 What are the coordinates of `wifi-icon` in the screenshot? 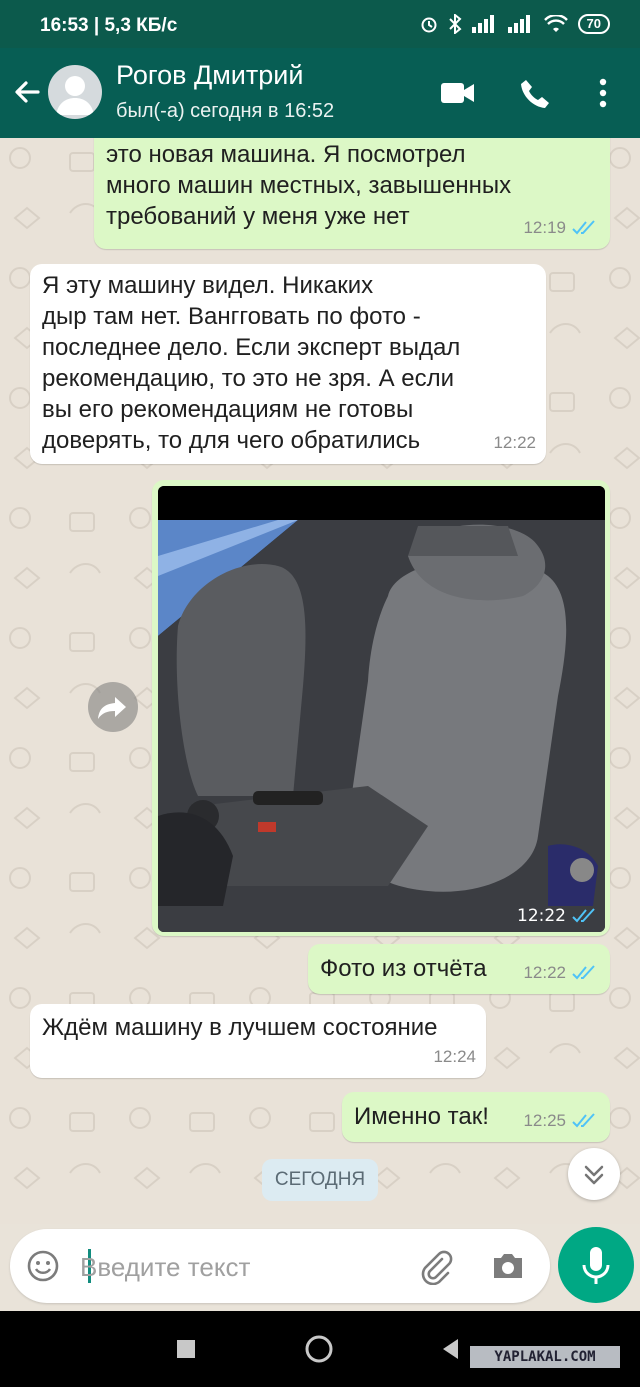 It's located at (555, 23).